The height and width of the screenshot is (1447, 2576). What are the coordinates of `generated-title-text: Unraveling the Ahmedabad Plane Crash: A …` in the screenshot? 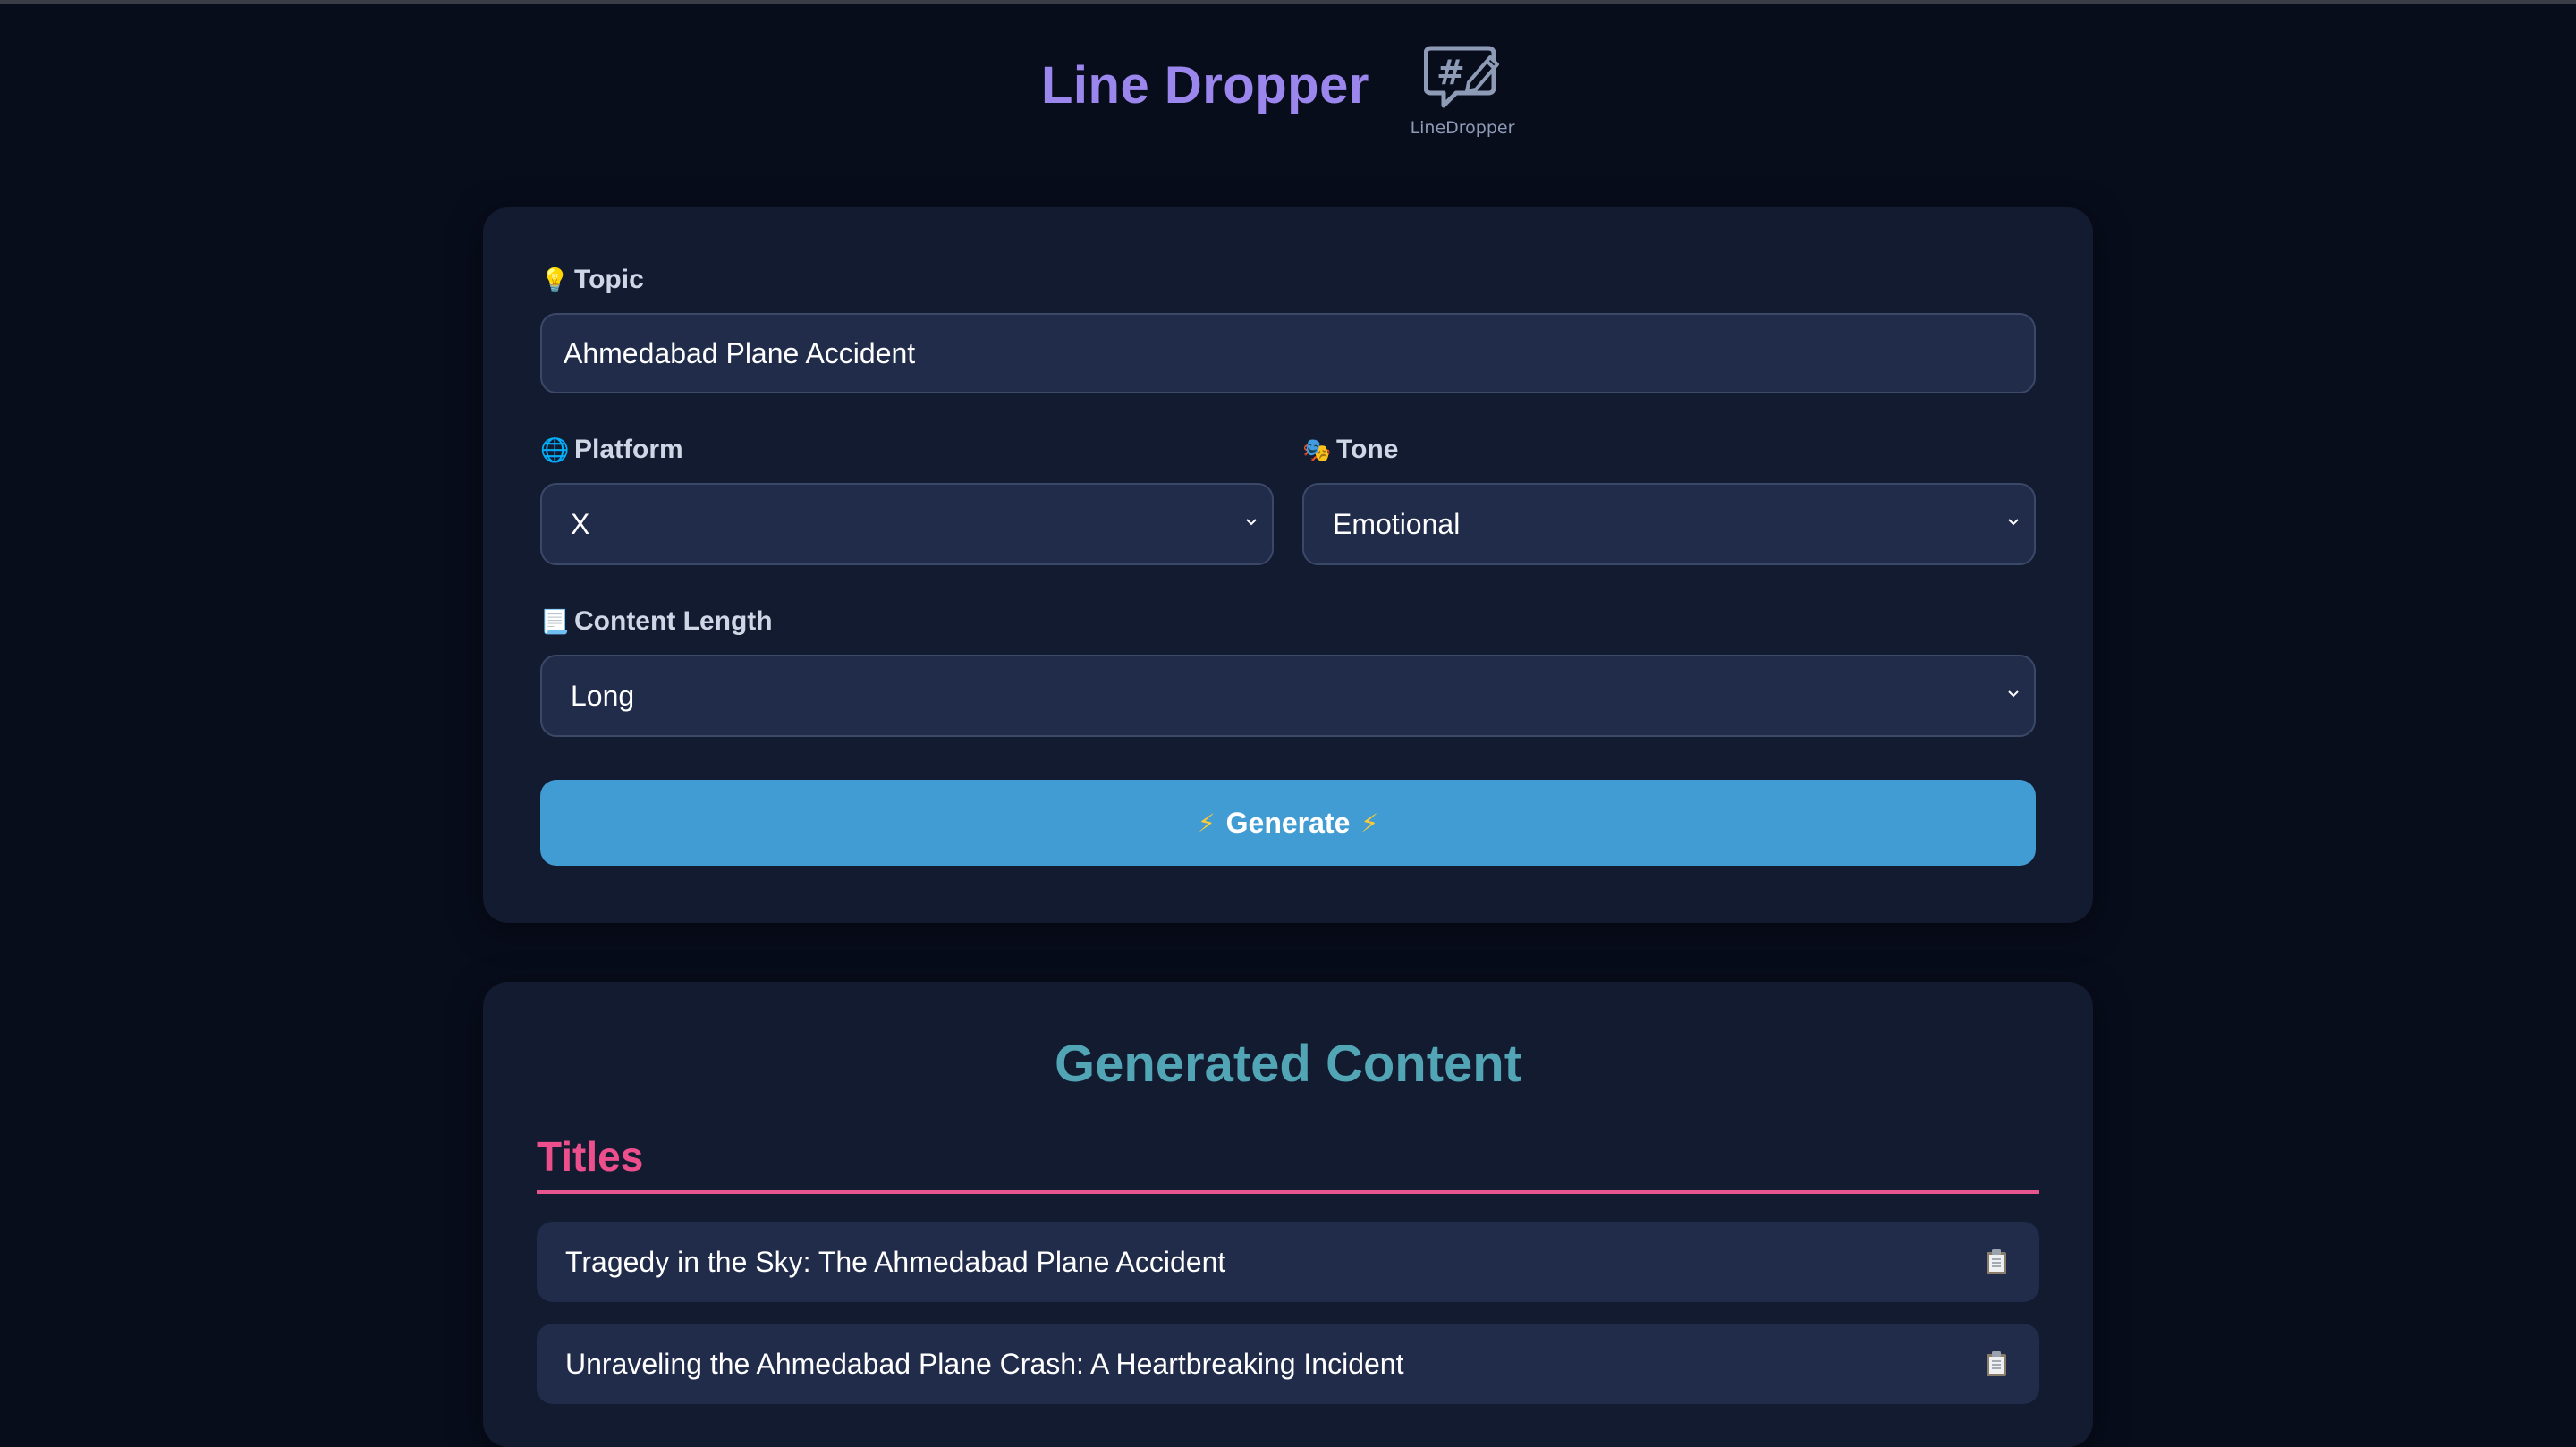 It's located at (984, 1363).